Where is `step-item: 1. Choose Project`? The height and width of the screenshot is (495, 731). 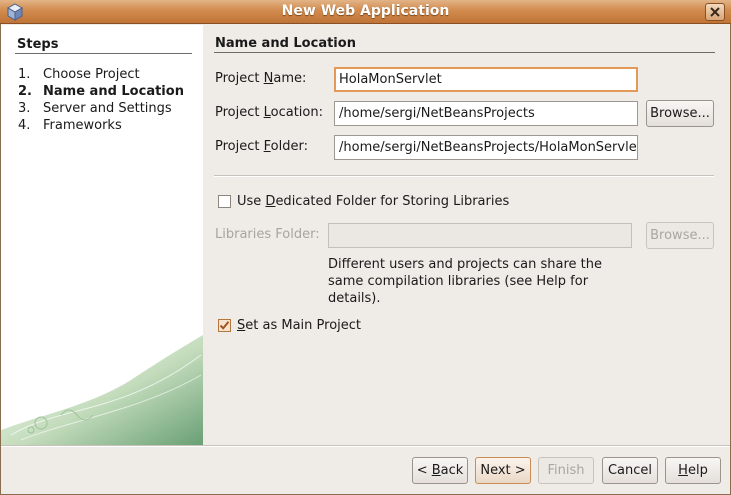
step-item: 1. Choose Project is located at coordinates (101, 74).